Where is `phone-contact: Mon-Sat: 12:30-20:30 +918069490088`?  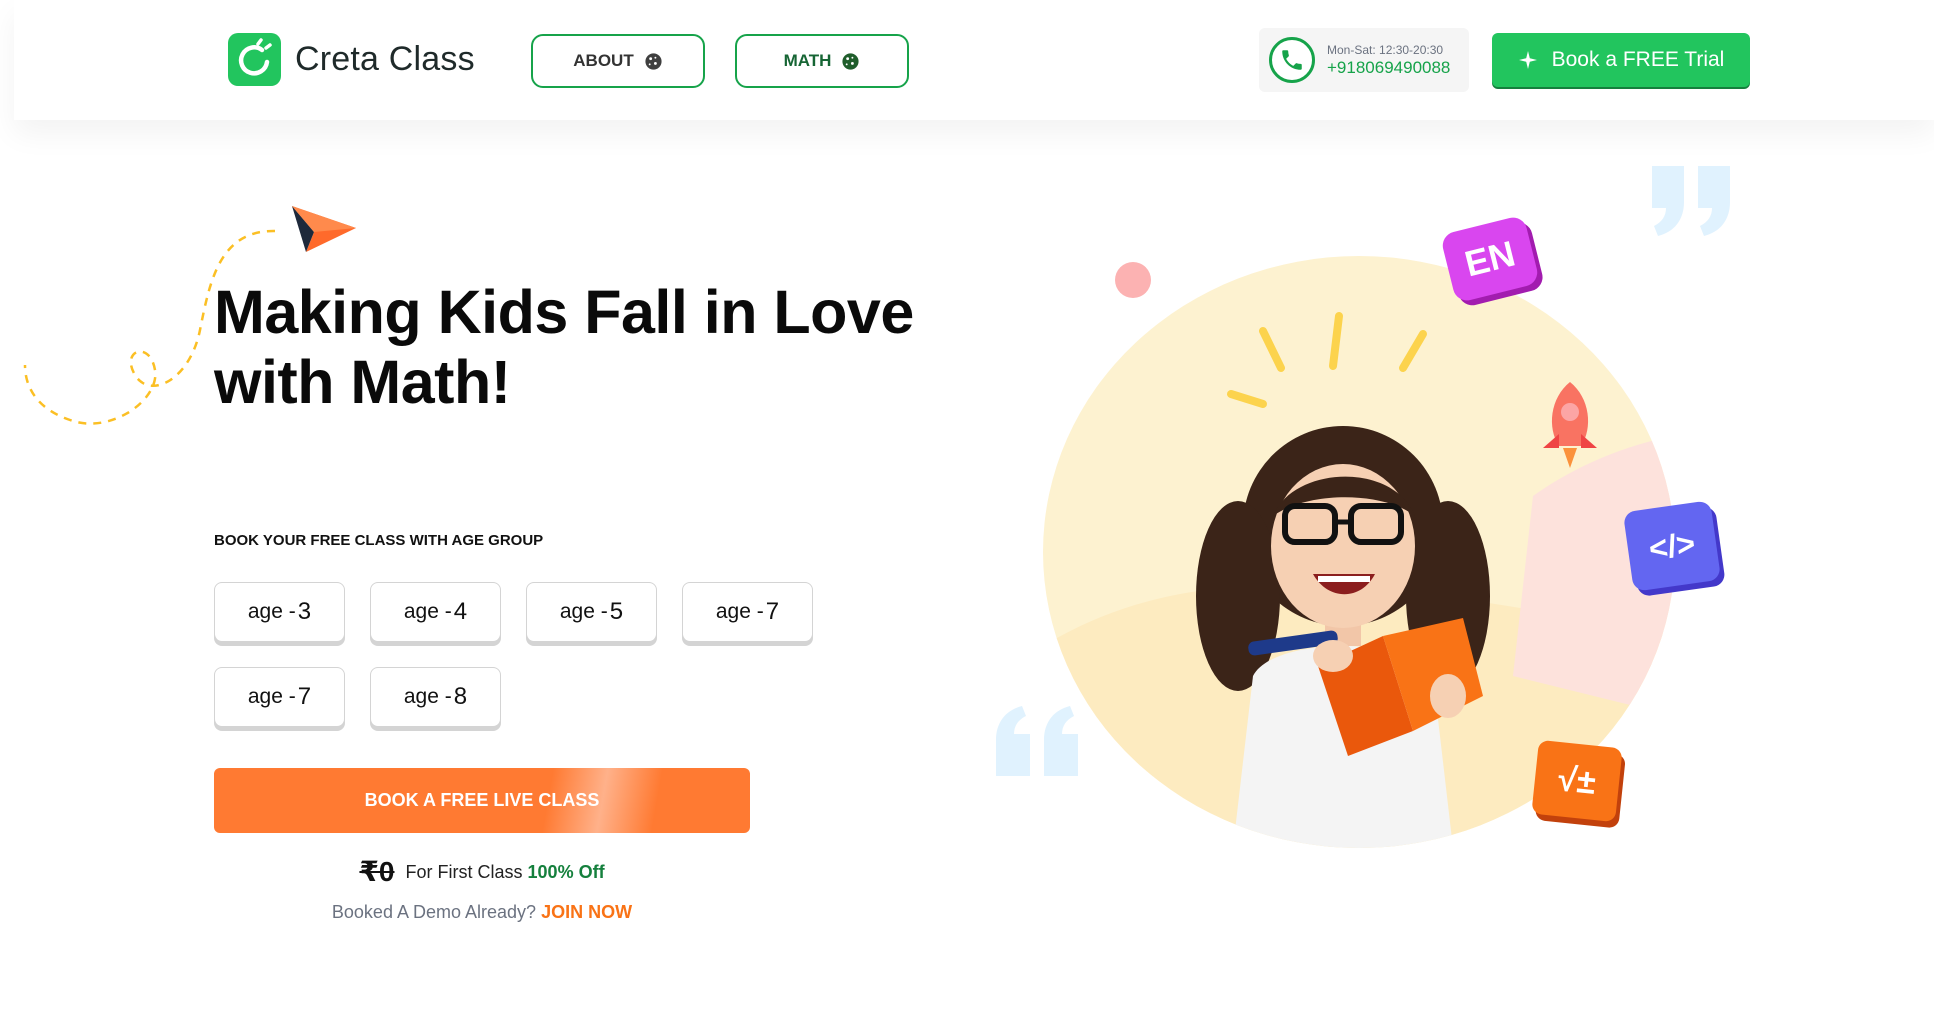
phone-contact: Mon-Sat: 12:30-20:30 +918069490088 is located at coordinates (1364, 60).